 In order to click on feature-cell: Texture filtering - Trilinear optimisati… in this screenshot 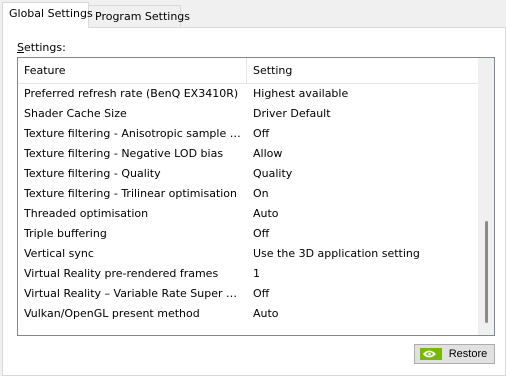, I will do `click(131, 193)`.